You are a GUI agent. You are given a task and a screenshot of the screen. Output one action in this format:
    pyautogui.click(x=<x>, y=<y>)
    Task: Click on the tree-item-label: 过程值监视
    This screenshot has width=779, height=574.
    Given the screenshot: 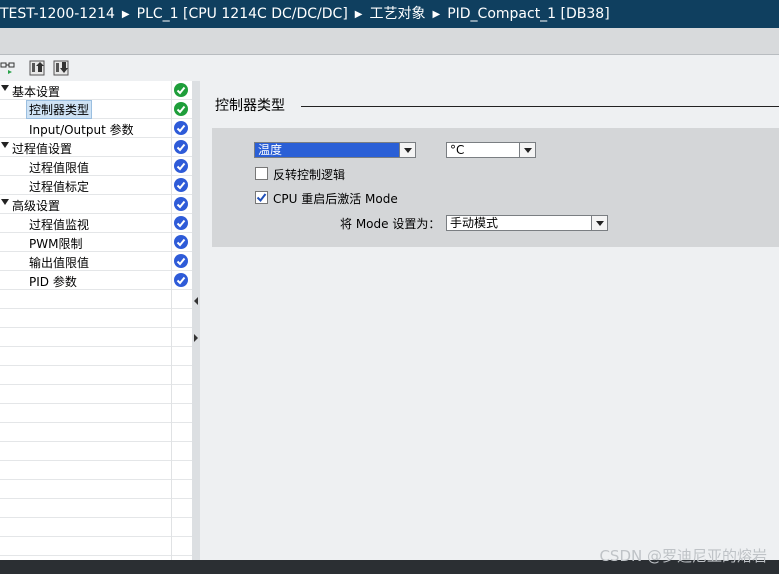 What is the action you would take?
    pyautogui.click(x=59, y=225)
    